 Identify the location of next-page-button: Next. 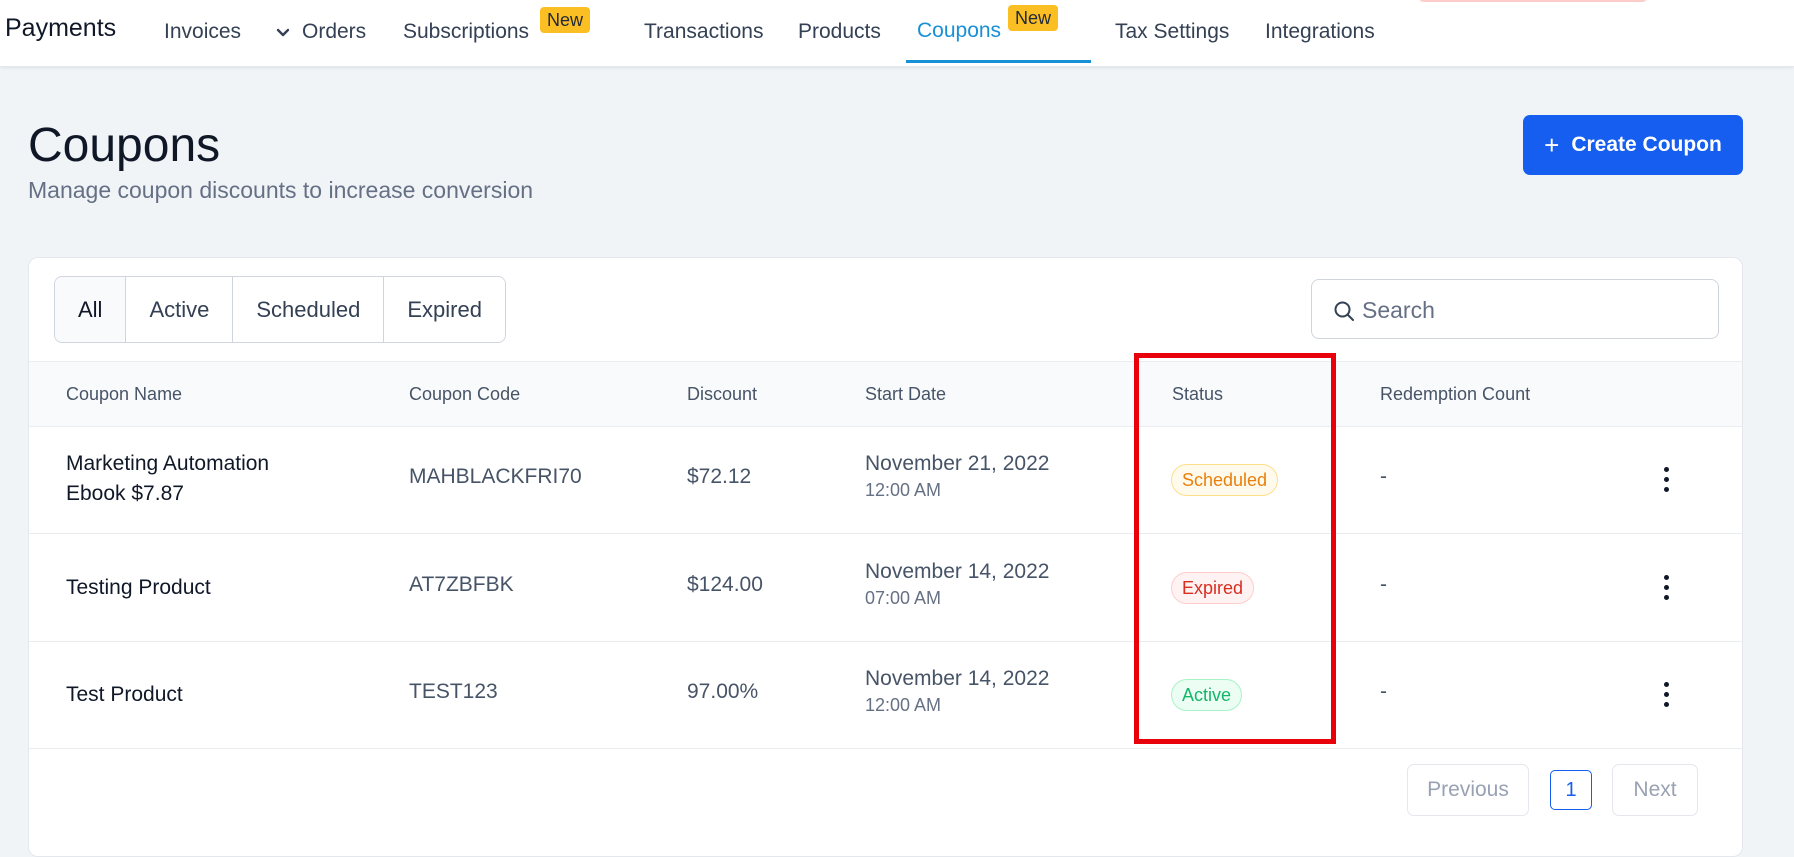
(1655, 790).